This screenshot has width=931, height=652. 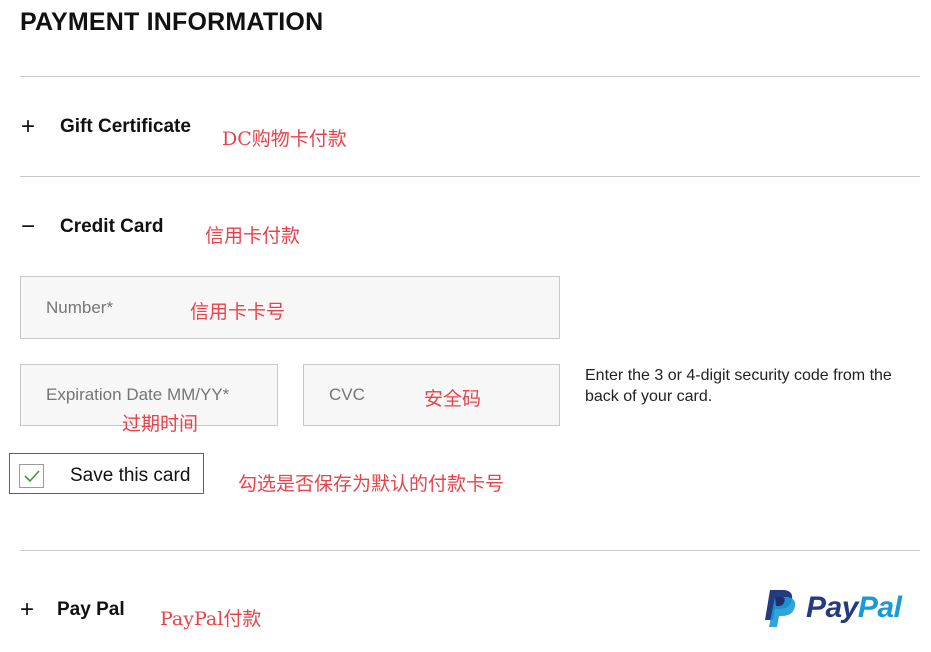 What do you see at coordinates (371, 484) in the screenshot?
I see `save-card-annotation: 勾选是否保存为默认的付款卡号` at bounding box center [371, 484].